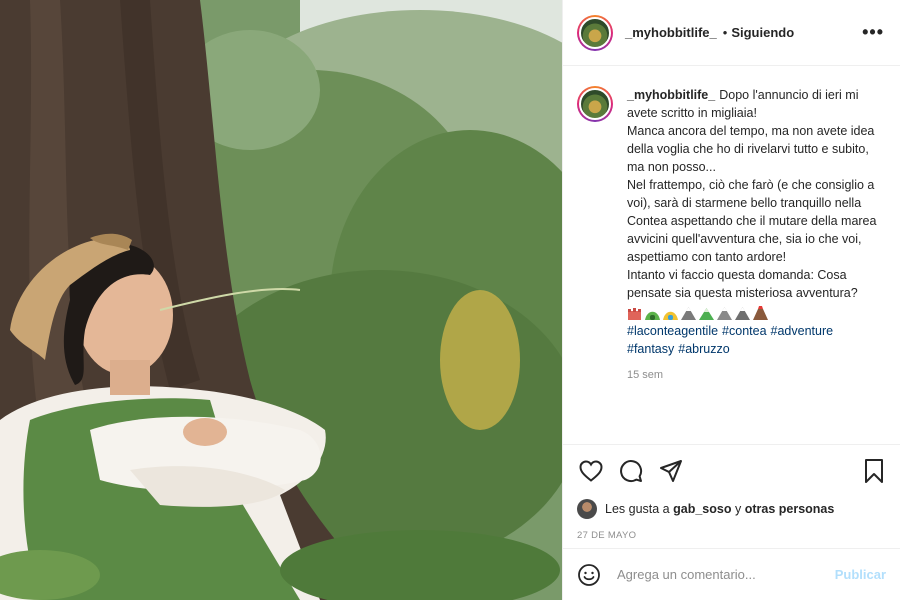 This screenshot has width=900, height=600. I want to click on comment-icon, so click(631, 470).